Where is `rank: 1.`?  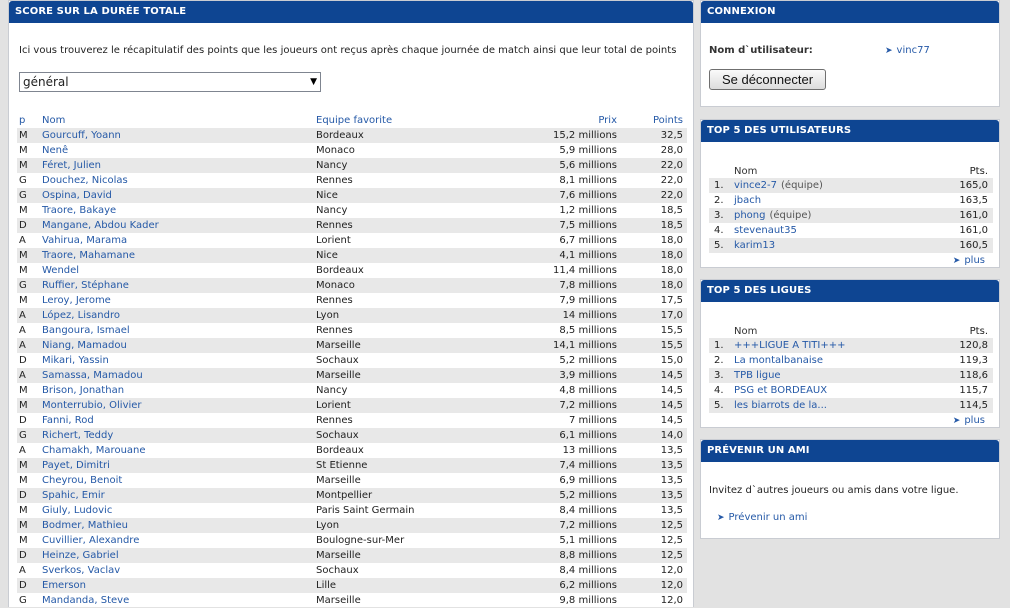
rank: 1. is located at coordinates (719, 185).